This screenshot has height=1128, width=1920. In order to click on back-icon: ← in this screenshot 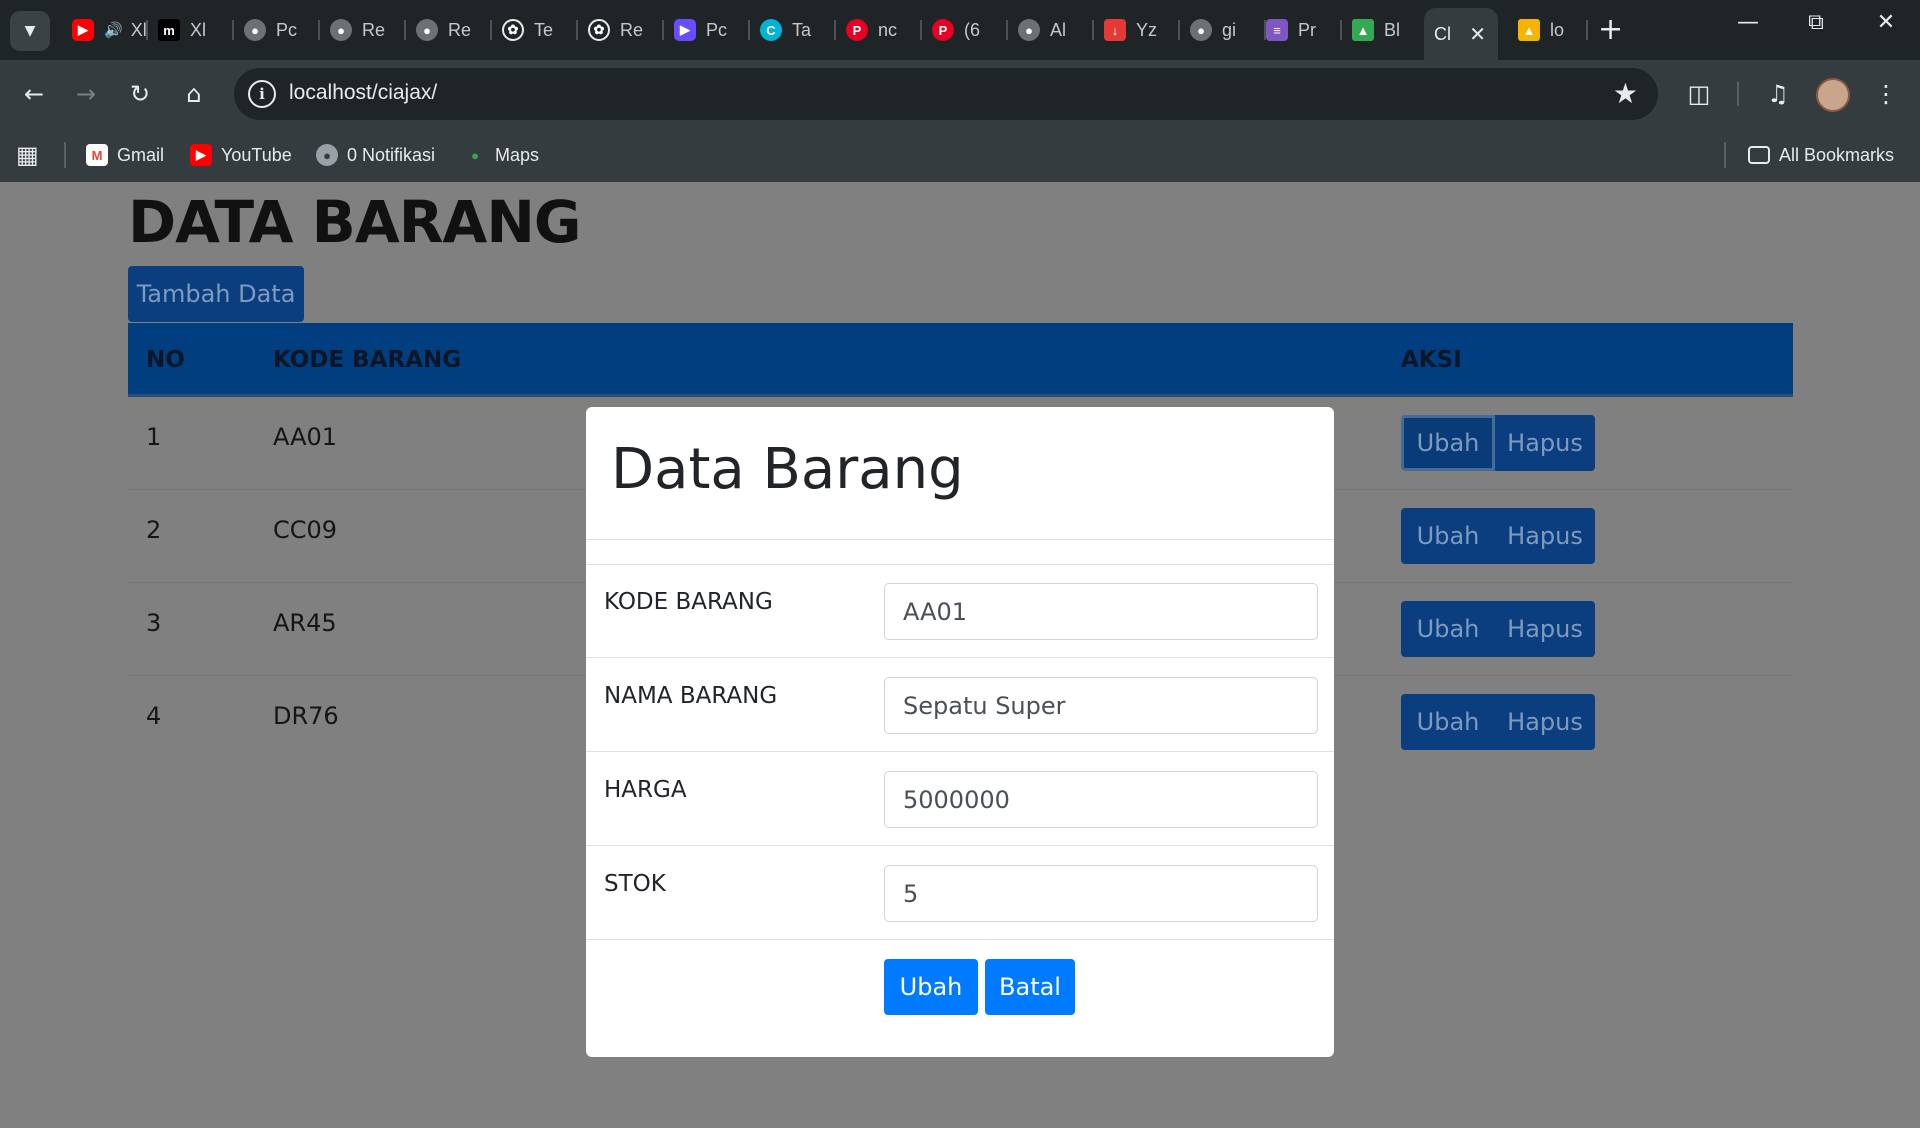, I will do `click(34, 94)`.